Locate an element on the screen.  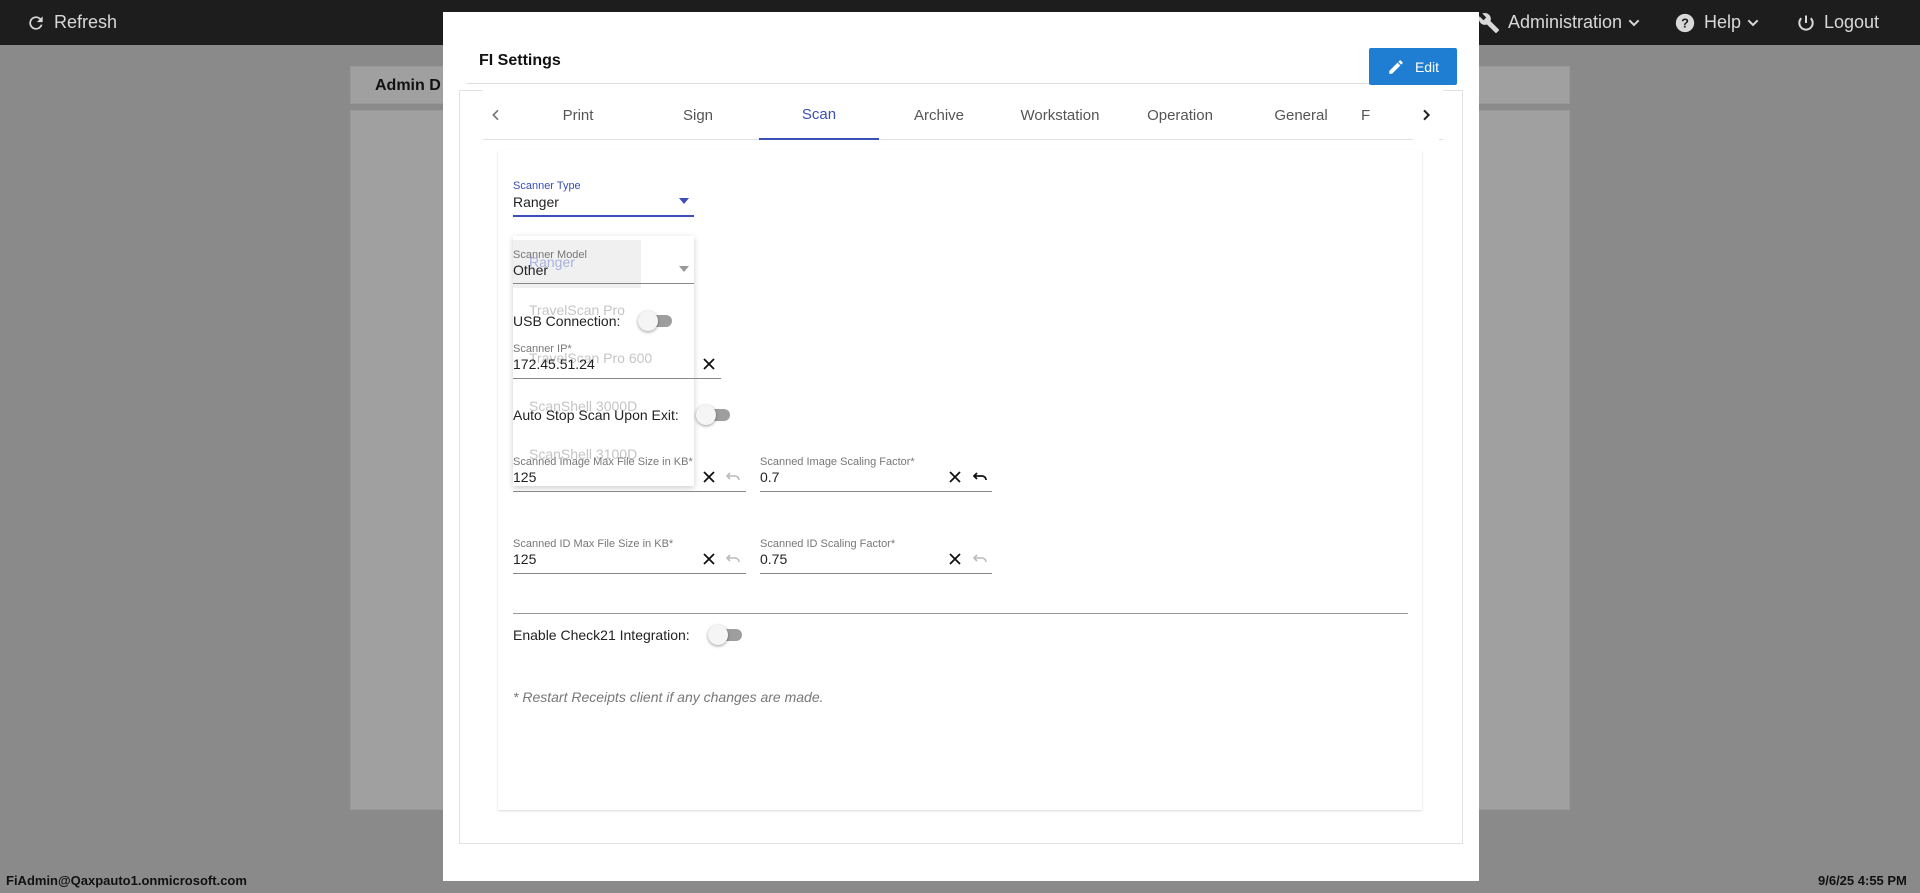
tab-print: Print is located at coordinates (578, 115).